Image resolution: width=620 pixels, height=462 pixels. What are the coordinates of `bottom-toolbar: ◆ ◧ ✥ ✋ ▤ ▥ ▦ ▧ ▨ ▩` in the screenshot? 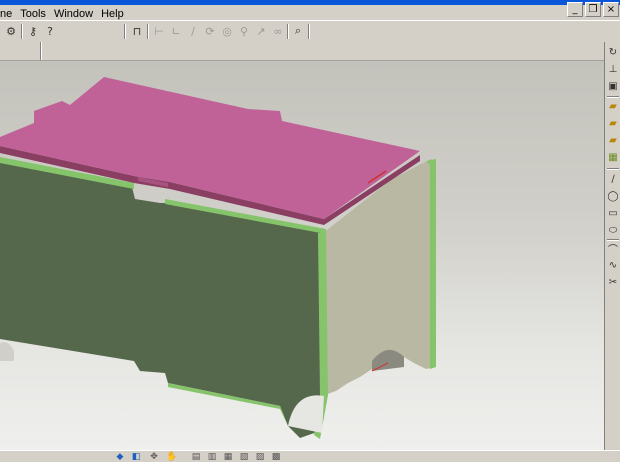 It's located at (310, 456).